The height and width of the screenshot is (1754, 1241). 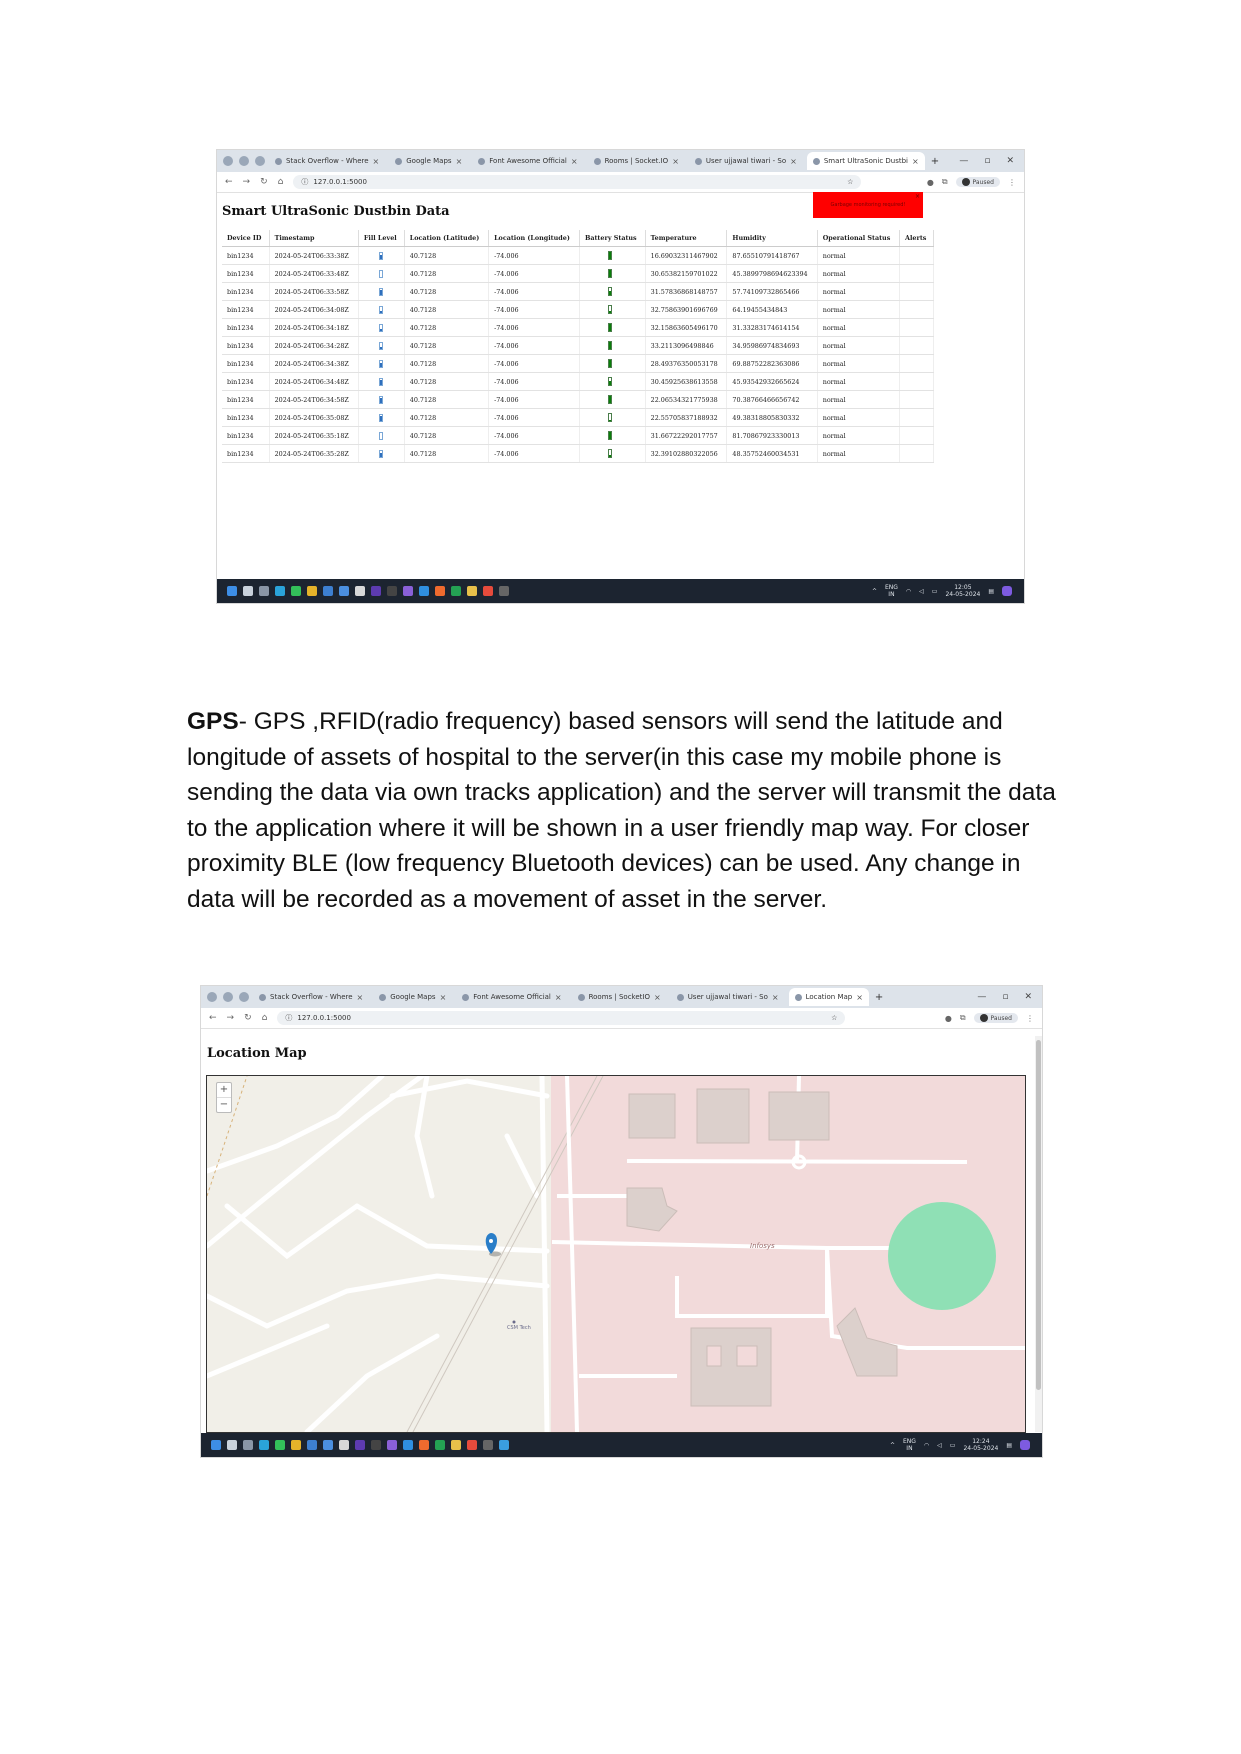 I want to click on restore-button: ▫, so click(x=987, y=161).